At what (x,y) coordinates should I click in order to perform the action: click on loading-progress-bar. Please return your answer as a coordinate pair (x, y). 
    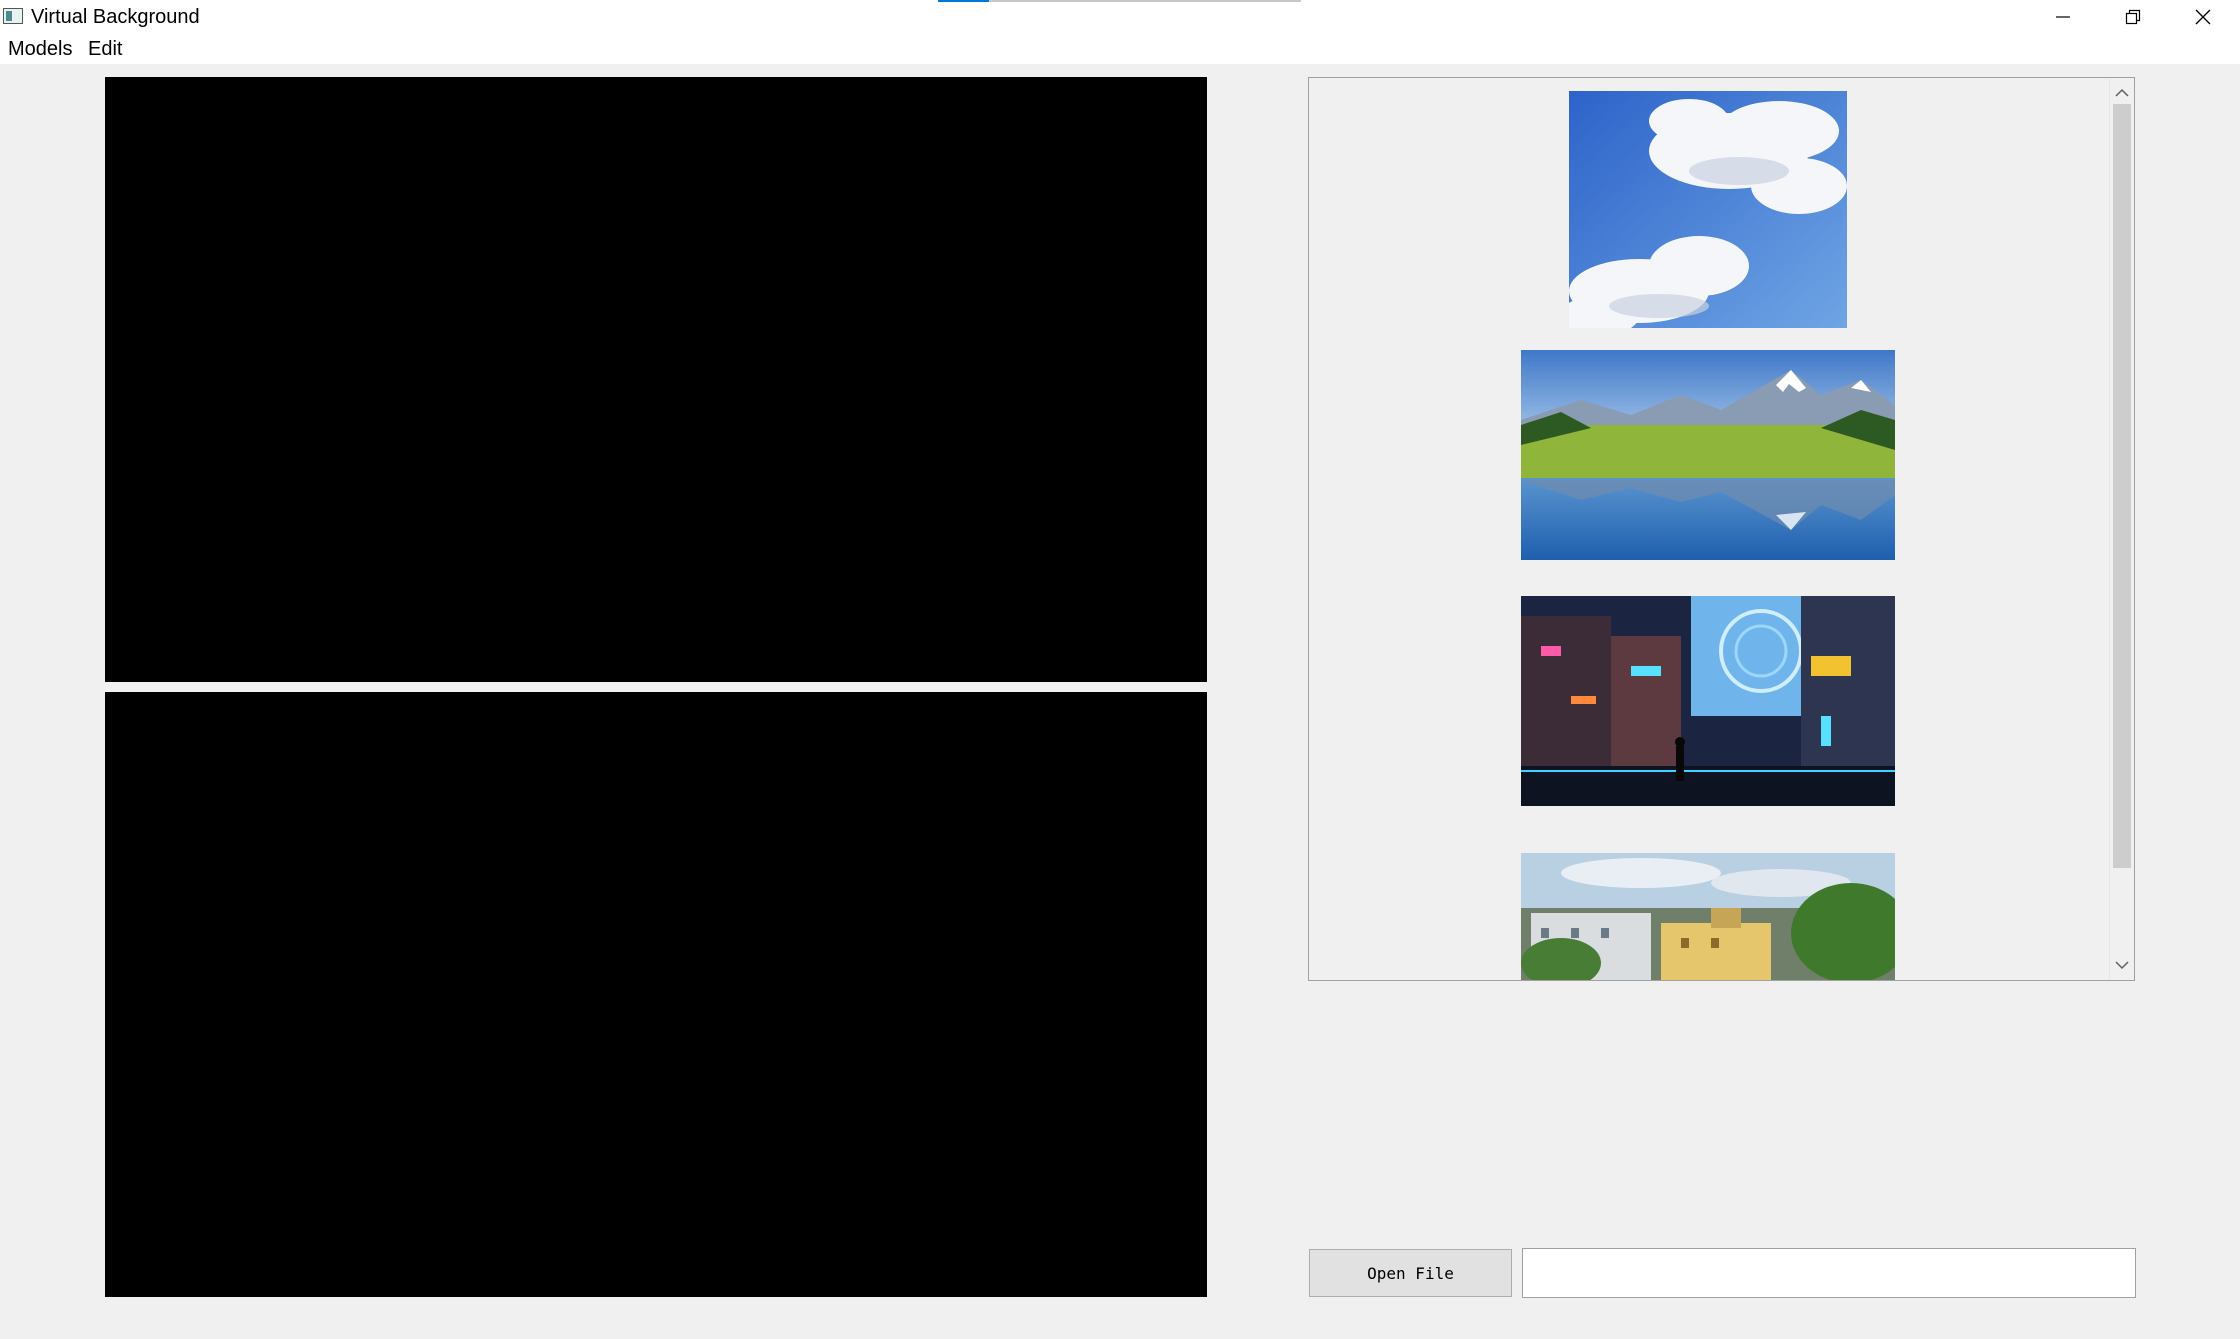
    Looking at the image, I should click on (1119, 1).